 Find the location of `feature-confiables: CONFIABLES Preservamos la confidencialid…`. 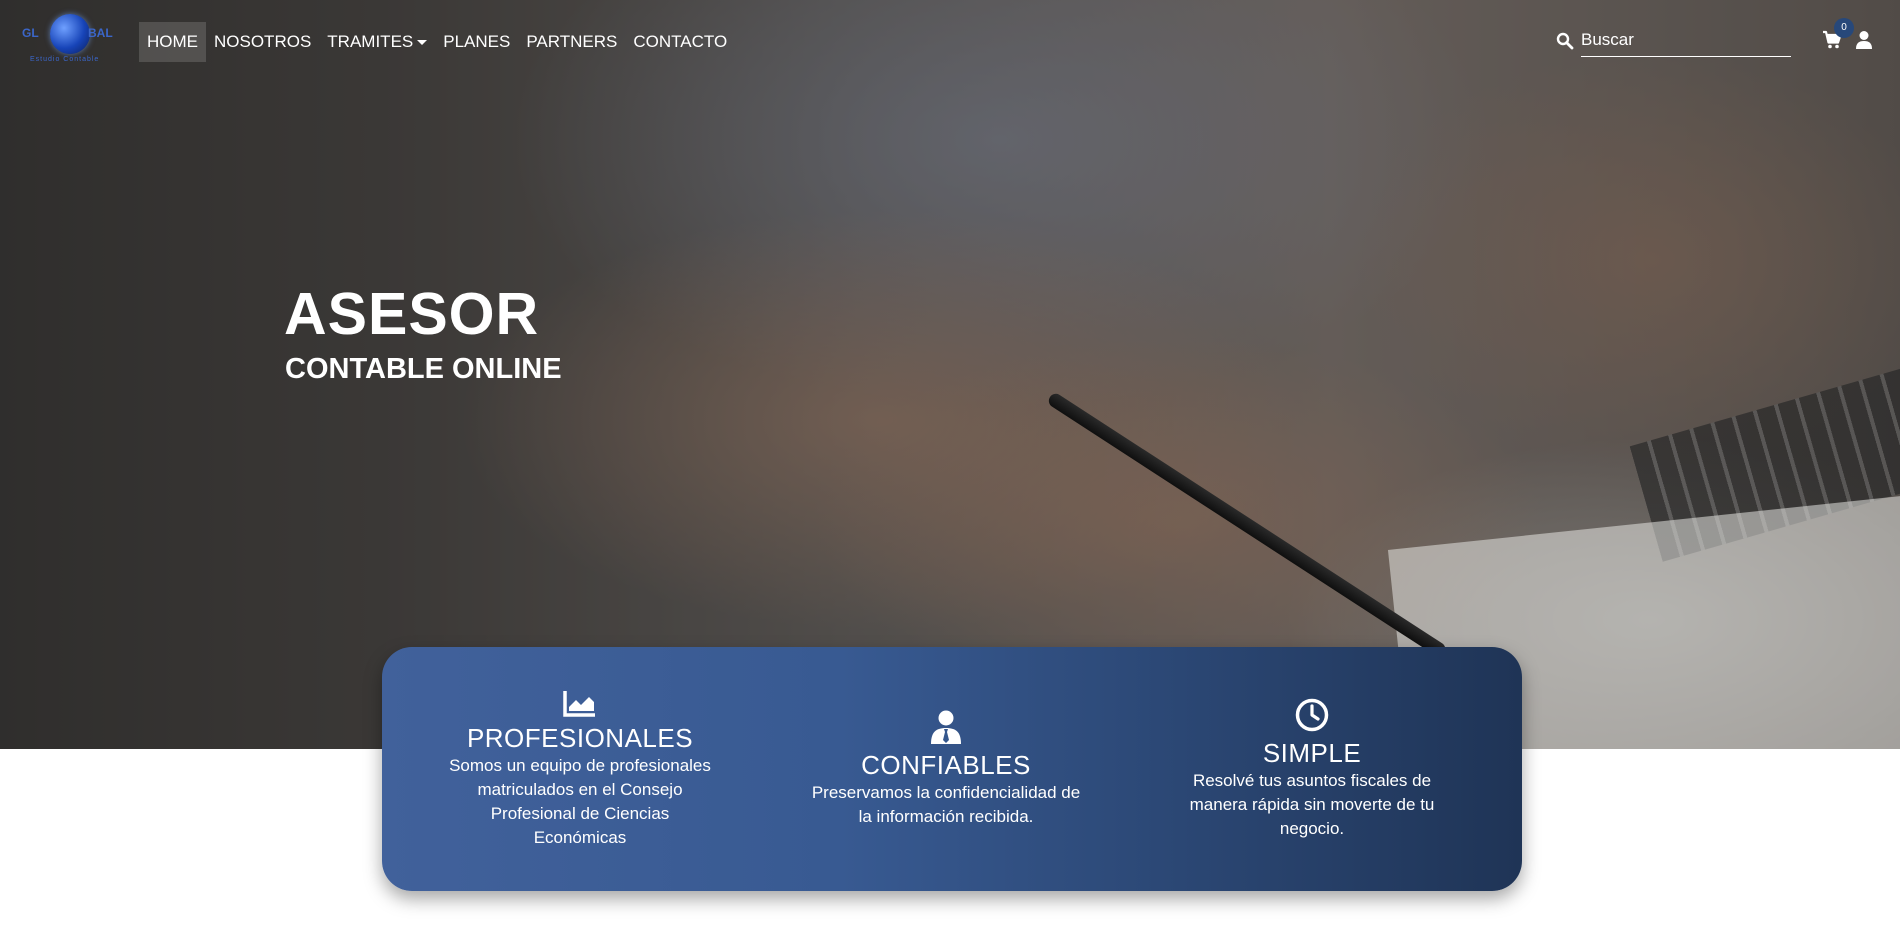

feature-confiables: CONFIABLES Preservamos la confidencialid… is located at coordinates (946, 769).